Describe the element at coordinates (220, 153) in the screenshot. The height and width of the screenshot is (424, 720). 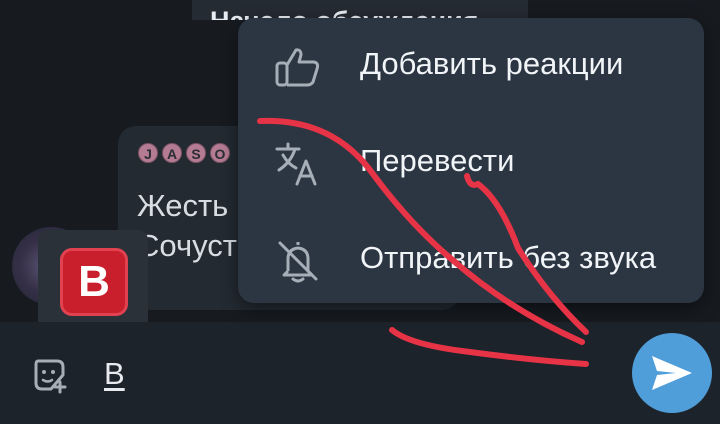
I see `sender-letter-o: O` at that location.